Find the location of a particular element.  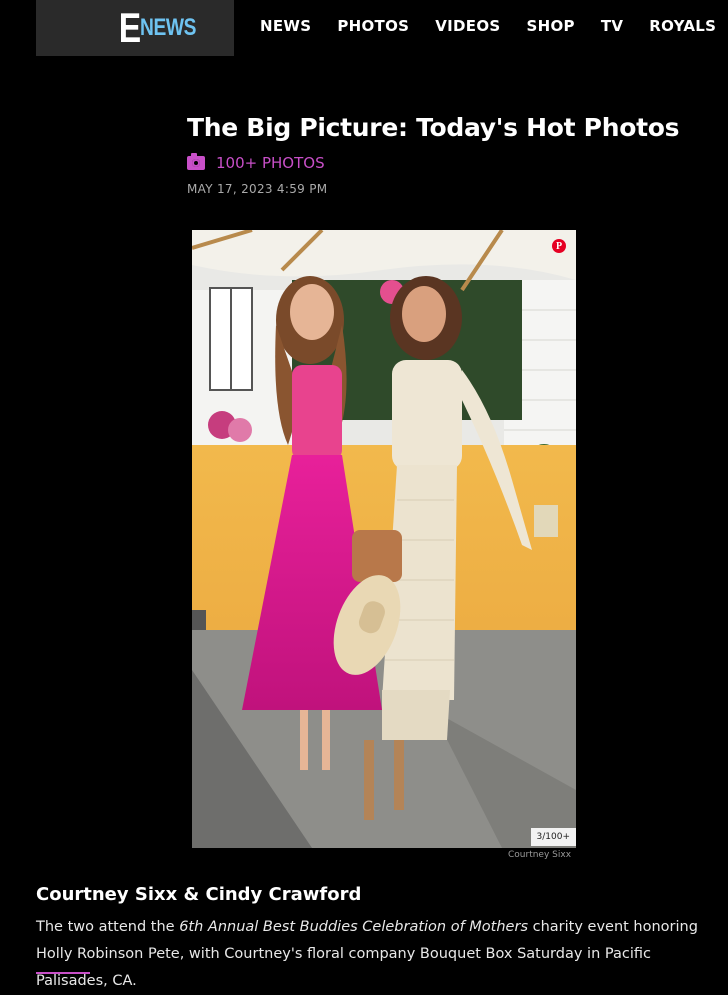

camera-icon is located at coordinates (196, 161).